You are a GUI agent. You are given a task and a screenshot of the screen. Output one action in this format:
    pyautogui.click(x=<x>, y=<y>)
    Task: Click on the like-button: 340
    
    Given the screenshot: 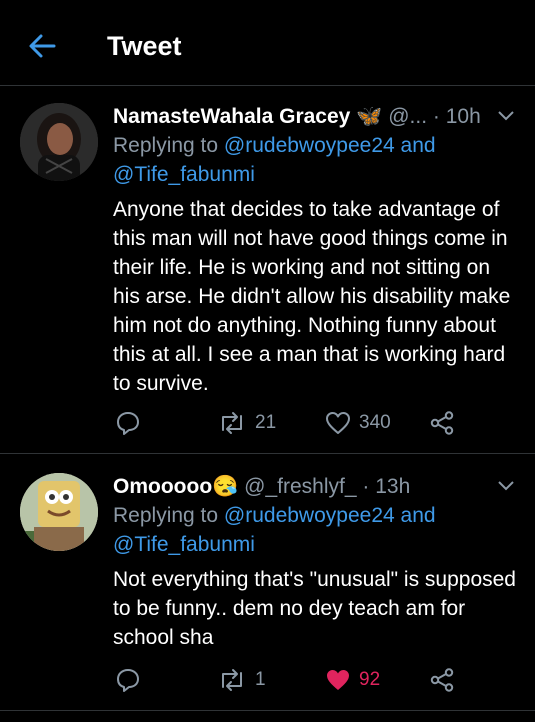 What is the action you would take?
    pyautogui.click(x=358, y=423)
    